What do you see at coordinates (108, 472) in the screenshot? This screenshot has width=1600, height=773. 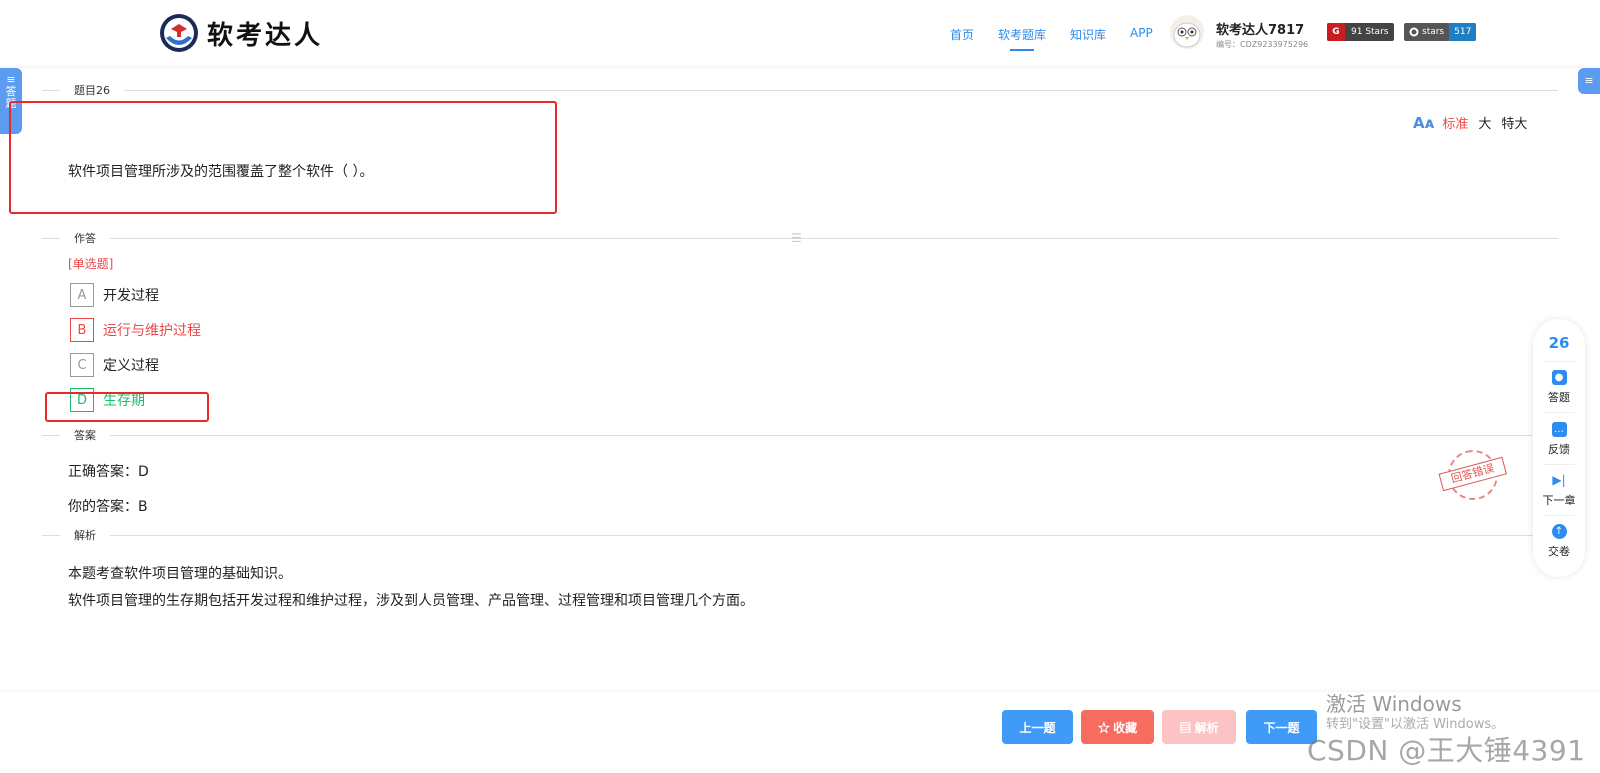 I see `correct-answer: 正确答案：D` at bounding box center [108, 472].